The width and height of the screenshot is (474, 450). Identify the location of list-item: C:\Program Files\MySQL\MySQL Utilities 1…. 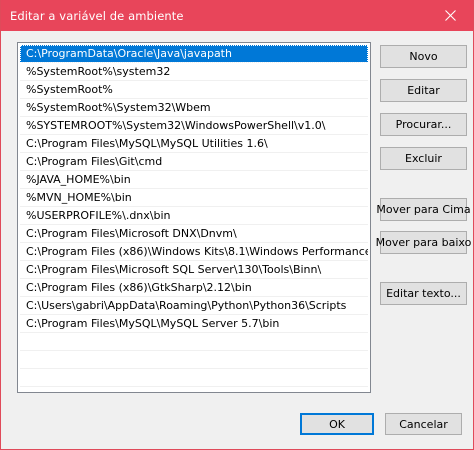
(194, 144).